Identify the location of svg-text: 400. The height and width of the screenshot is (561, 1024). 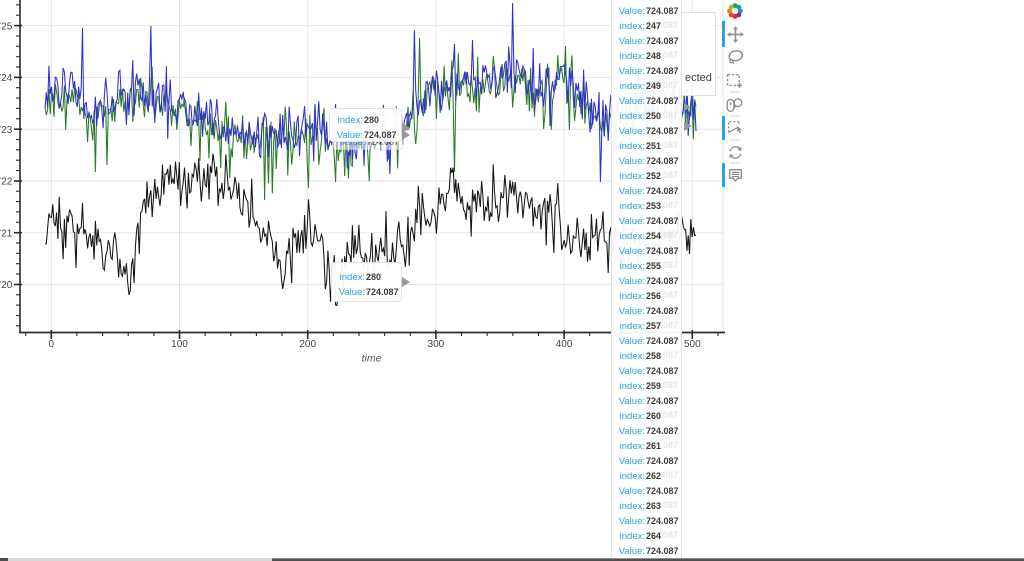
(564, 344).